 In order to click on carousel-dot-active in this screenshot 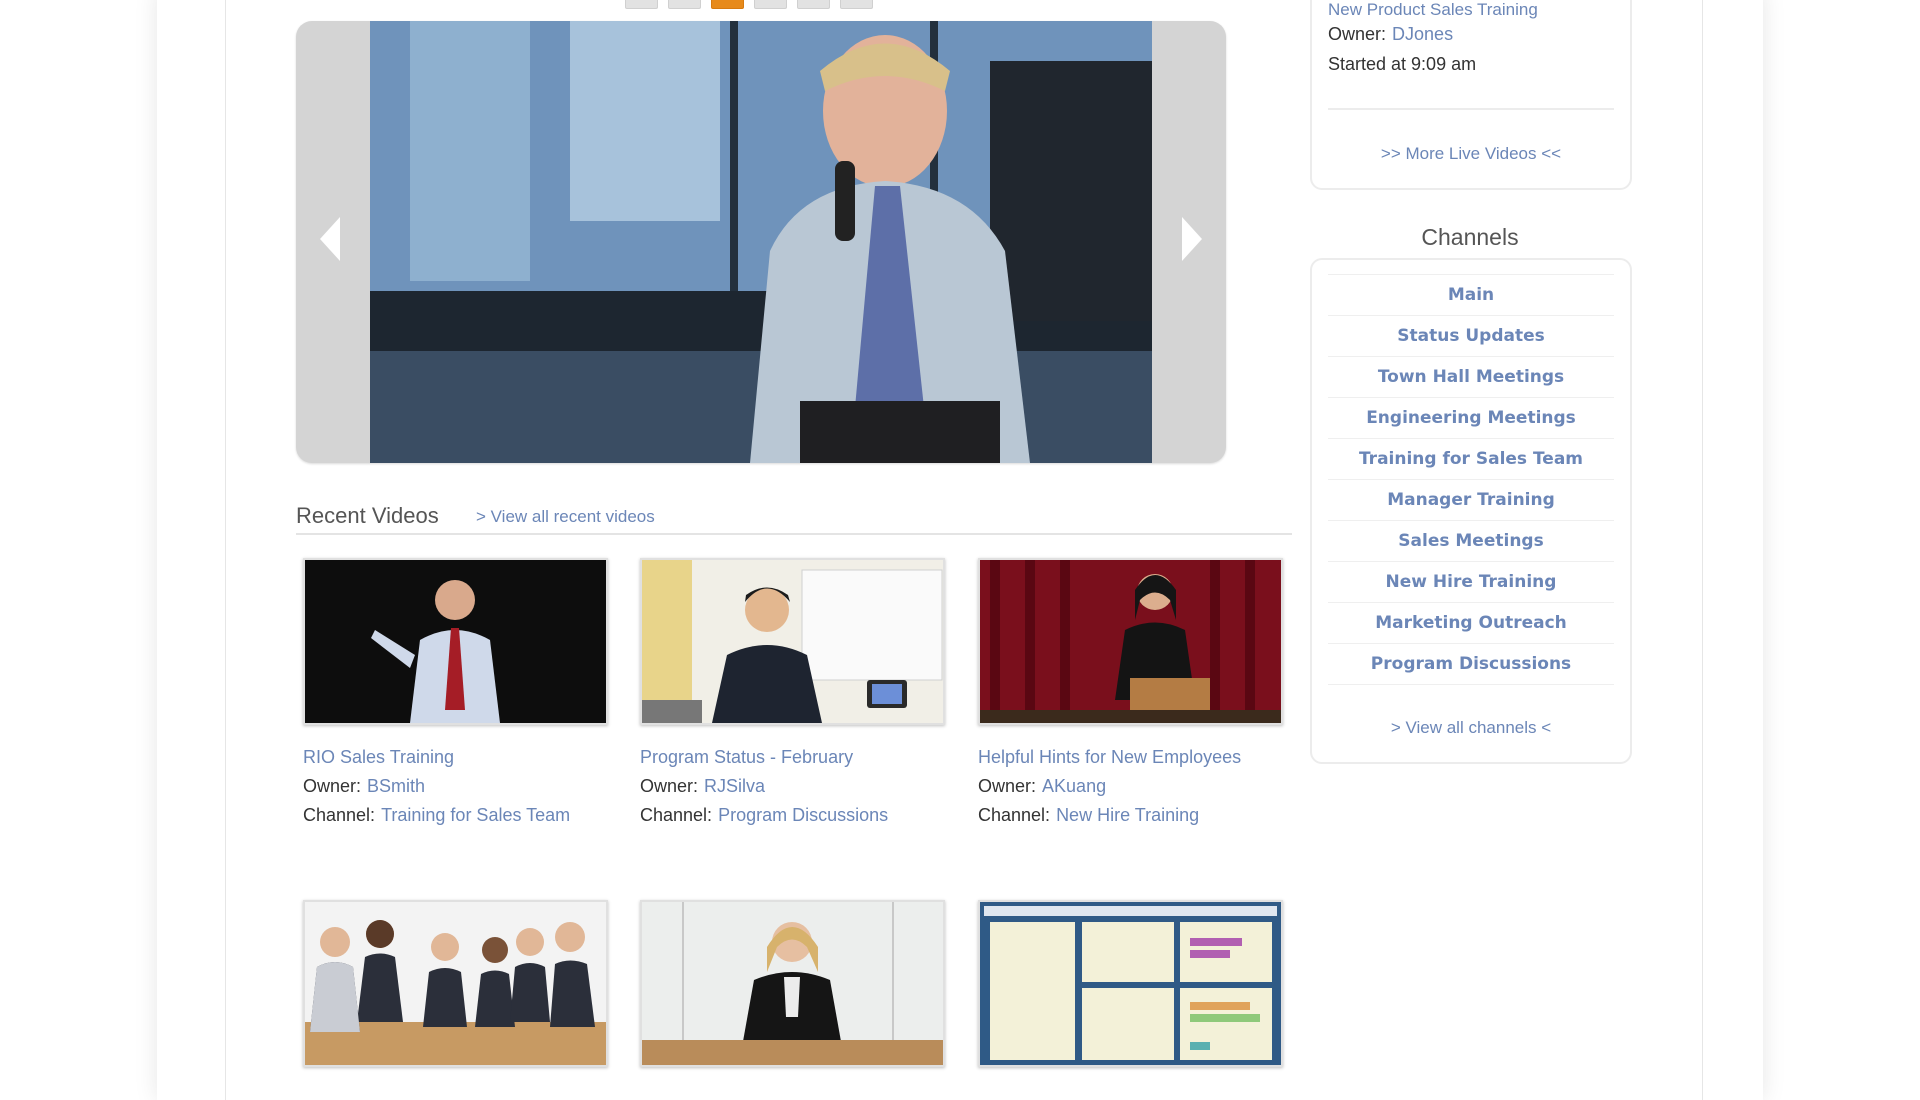, I will do `click(727, 4)`.